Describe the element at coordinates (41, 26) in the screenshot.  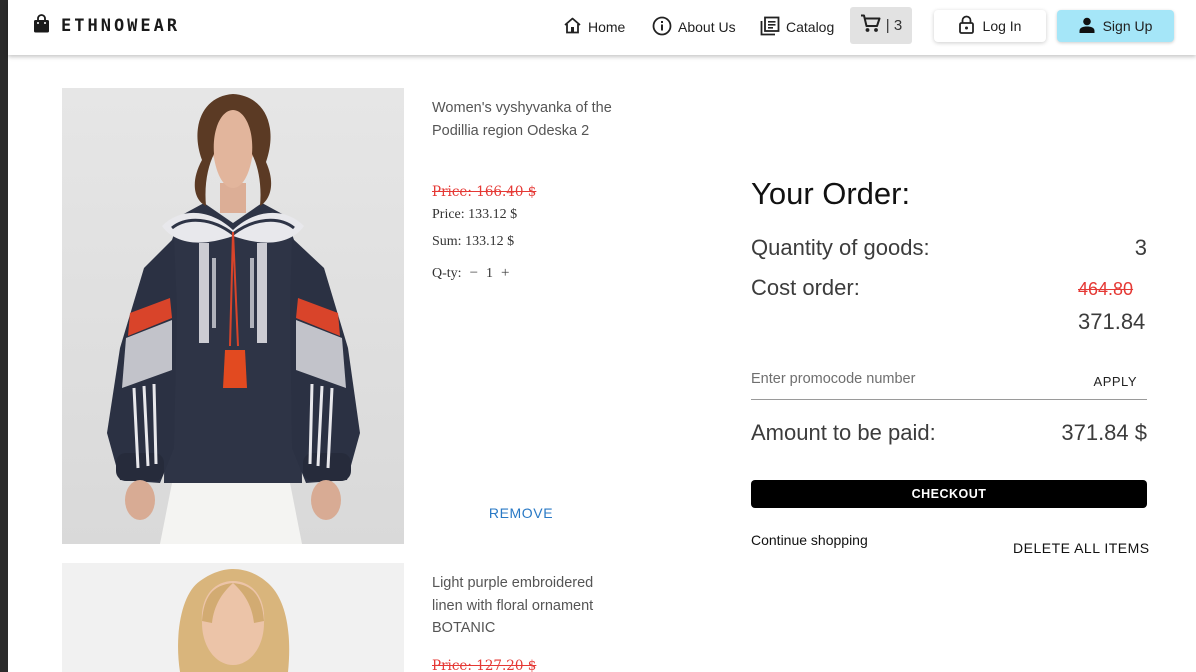
I see `shopping-bag-icon` at that location.